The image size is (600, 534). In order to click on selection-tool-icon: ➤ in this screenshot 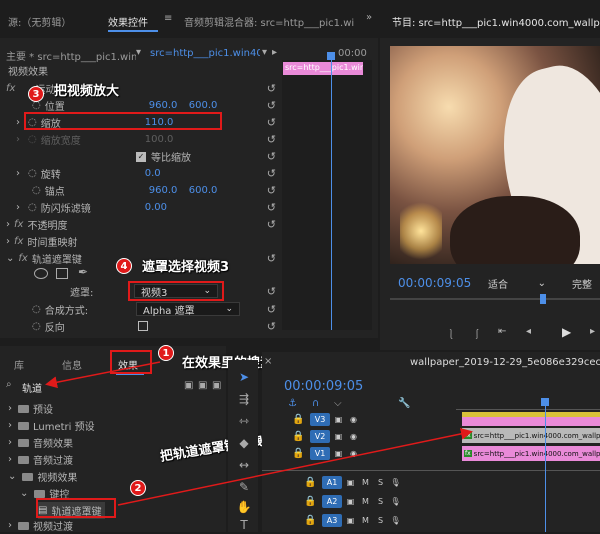, I will do `click(244, 378)`.